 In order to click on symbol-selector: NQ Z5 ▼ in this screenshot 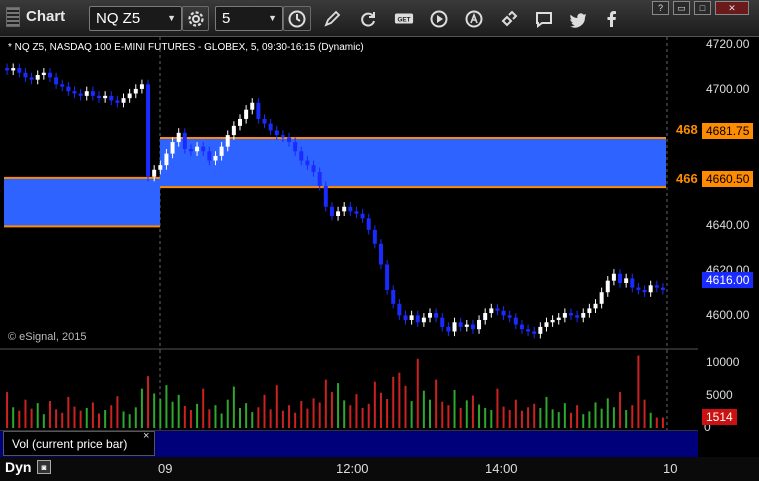, I will do `click(135, 18)`.